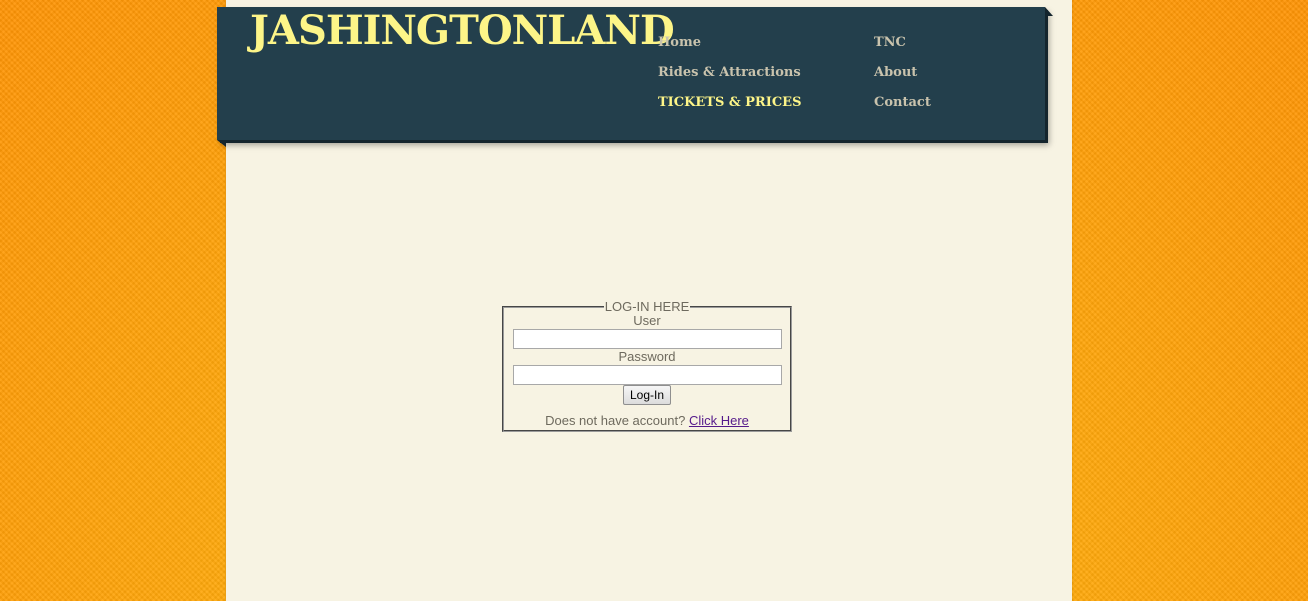  Describe the element at coordinates (1049, 11) in the screenshot. I see `header-fold-right` at that location.